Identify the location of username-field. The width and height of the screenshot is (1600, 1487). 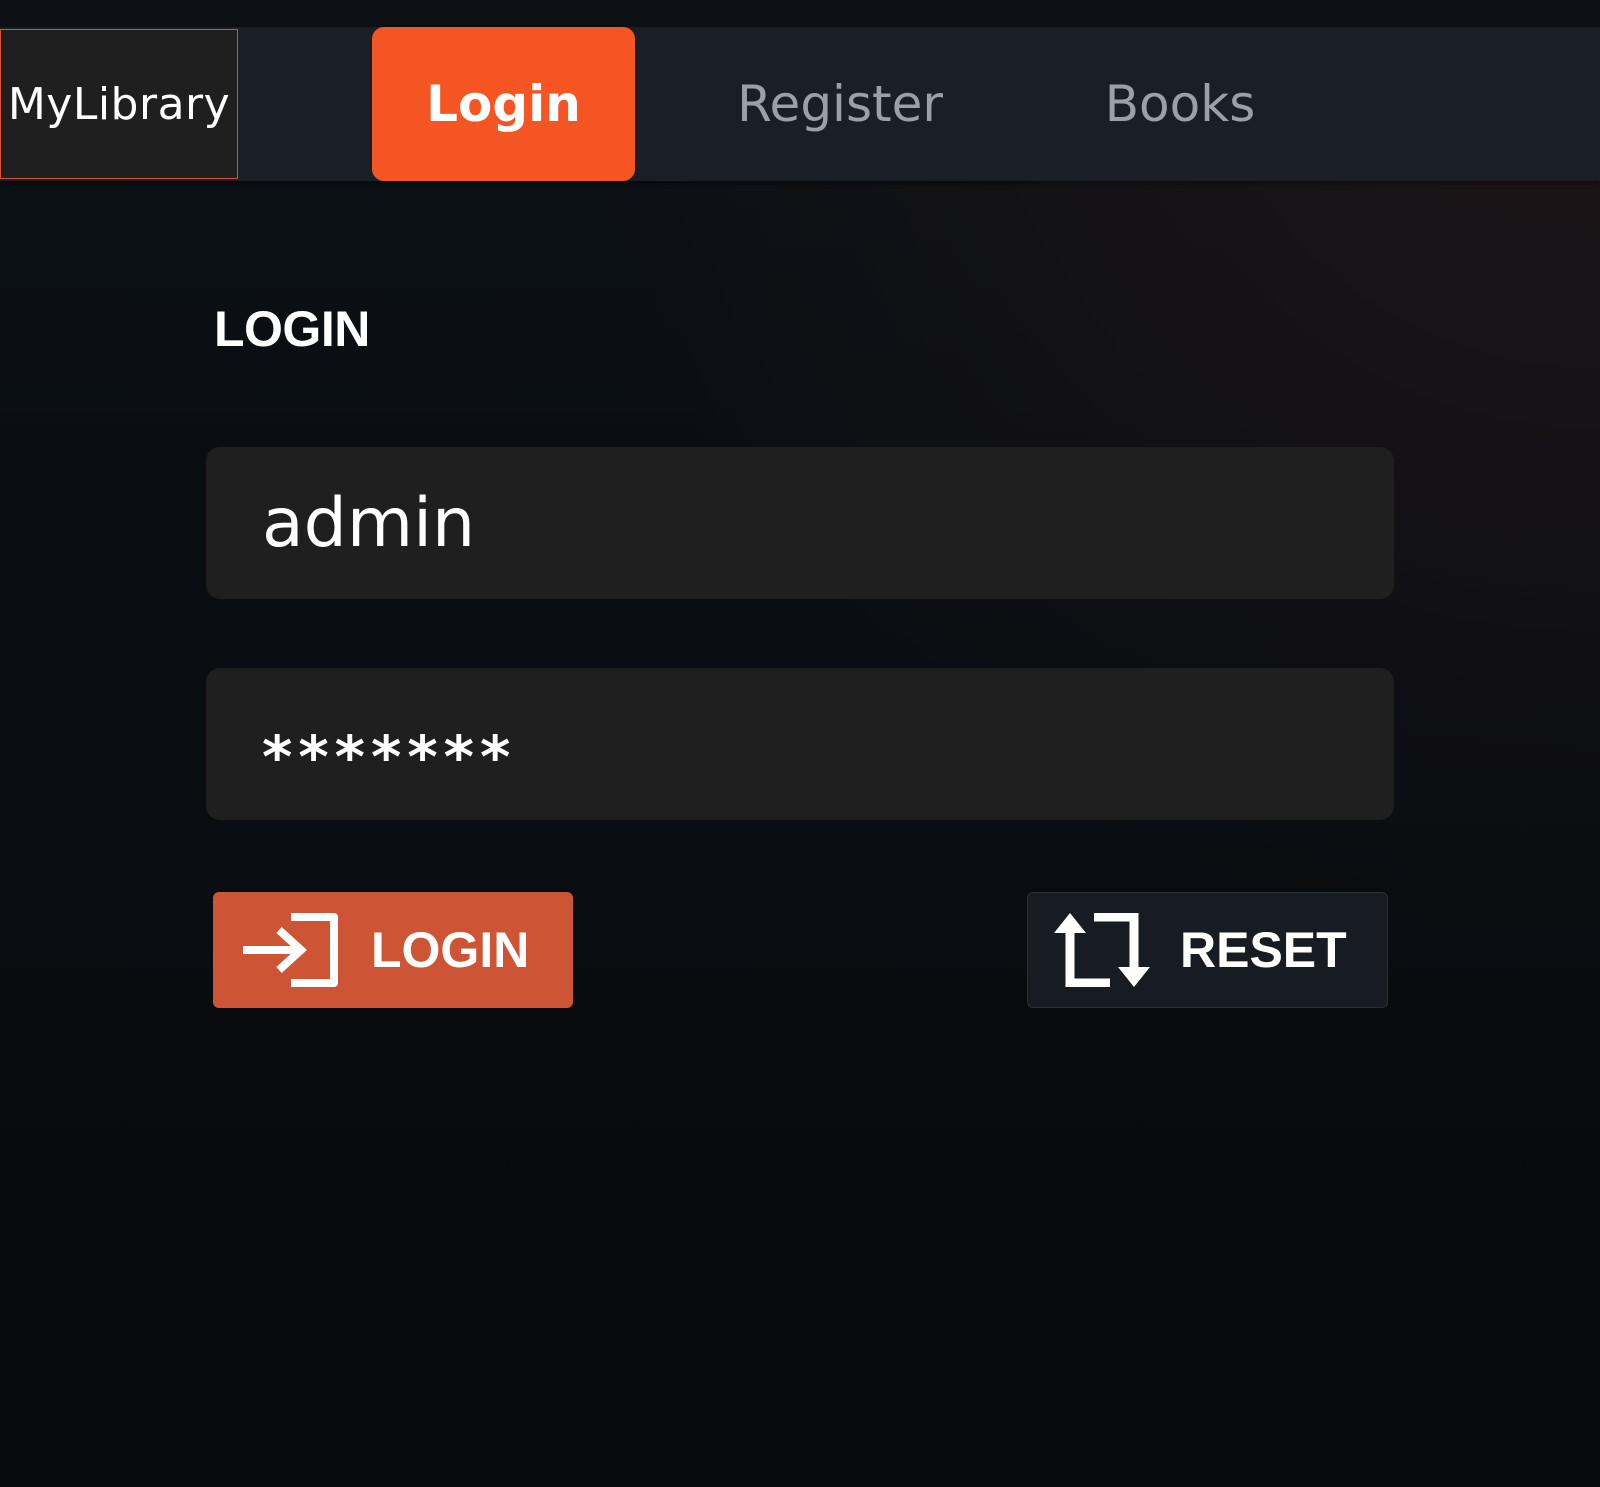
(800, 523).